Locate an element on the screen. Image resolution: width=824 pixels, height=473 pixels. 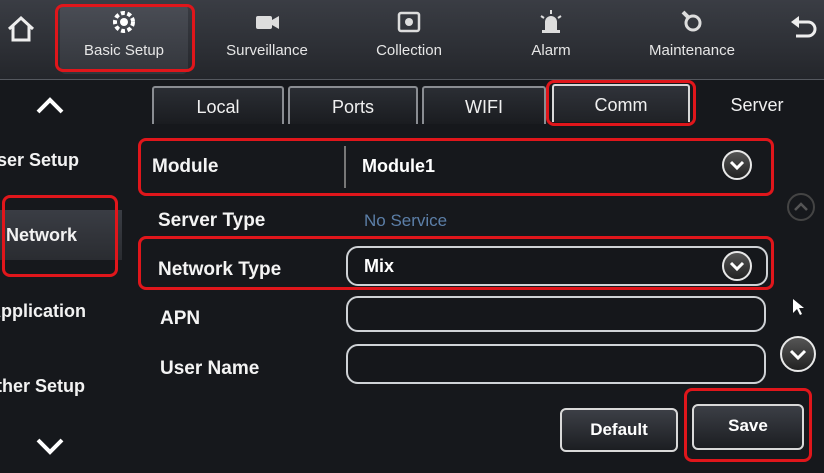
server-type-label: Server Type is located at coordinates (212, 220).